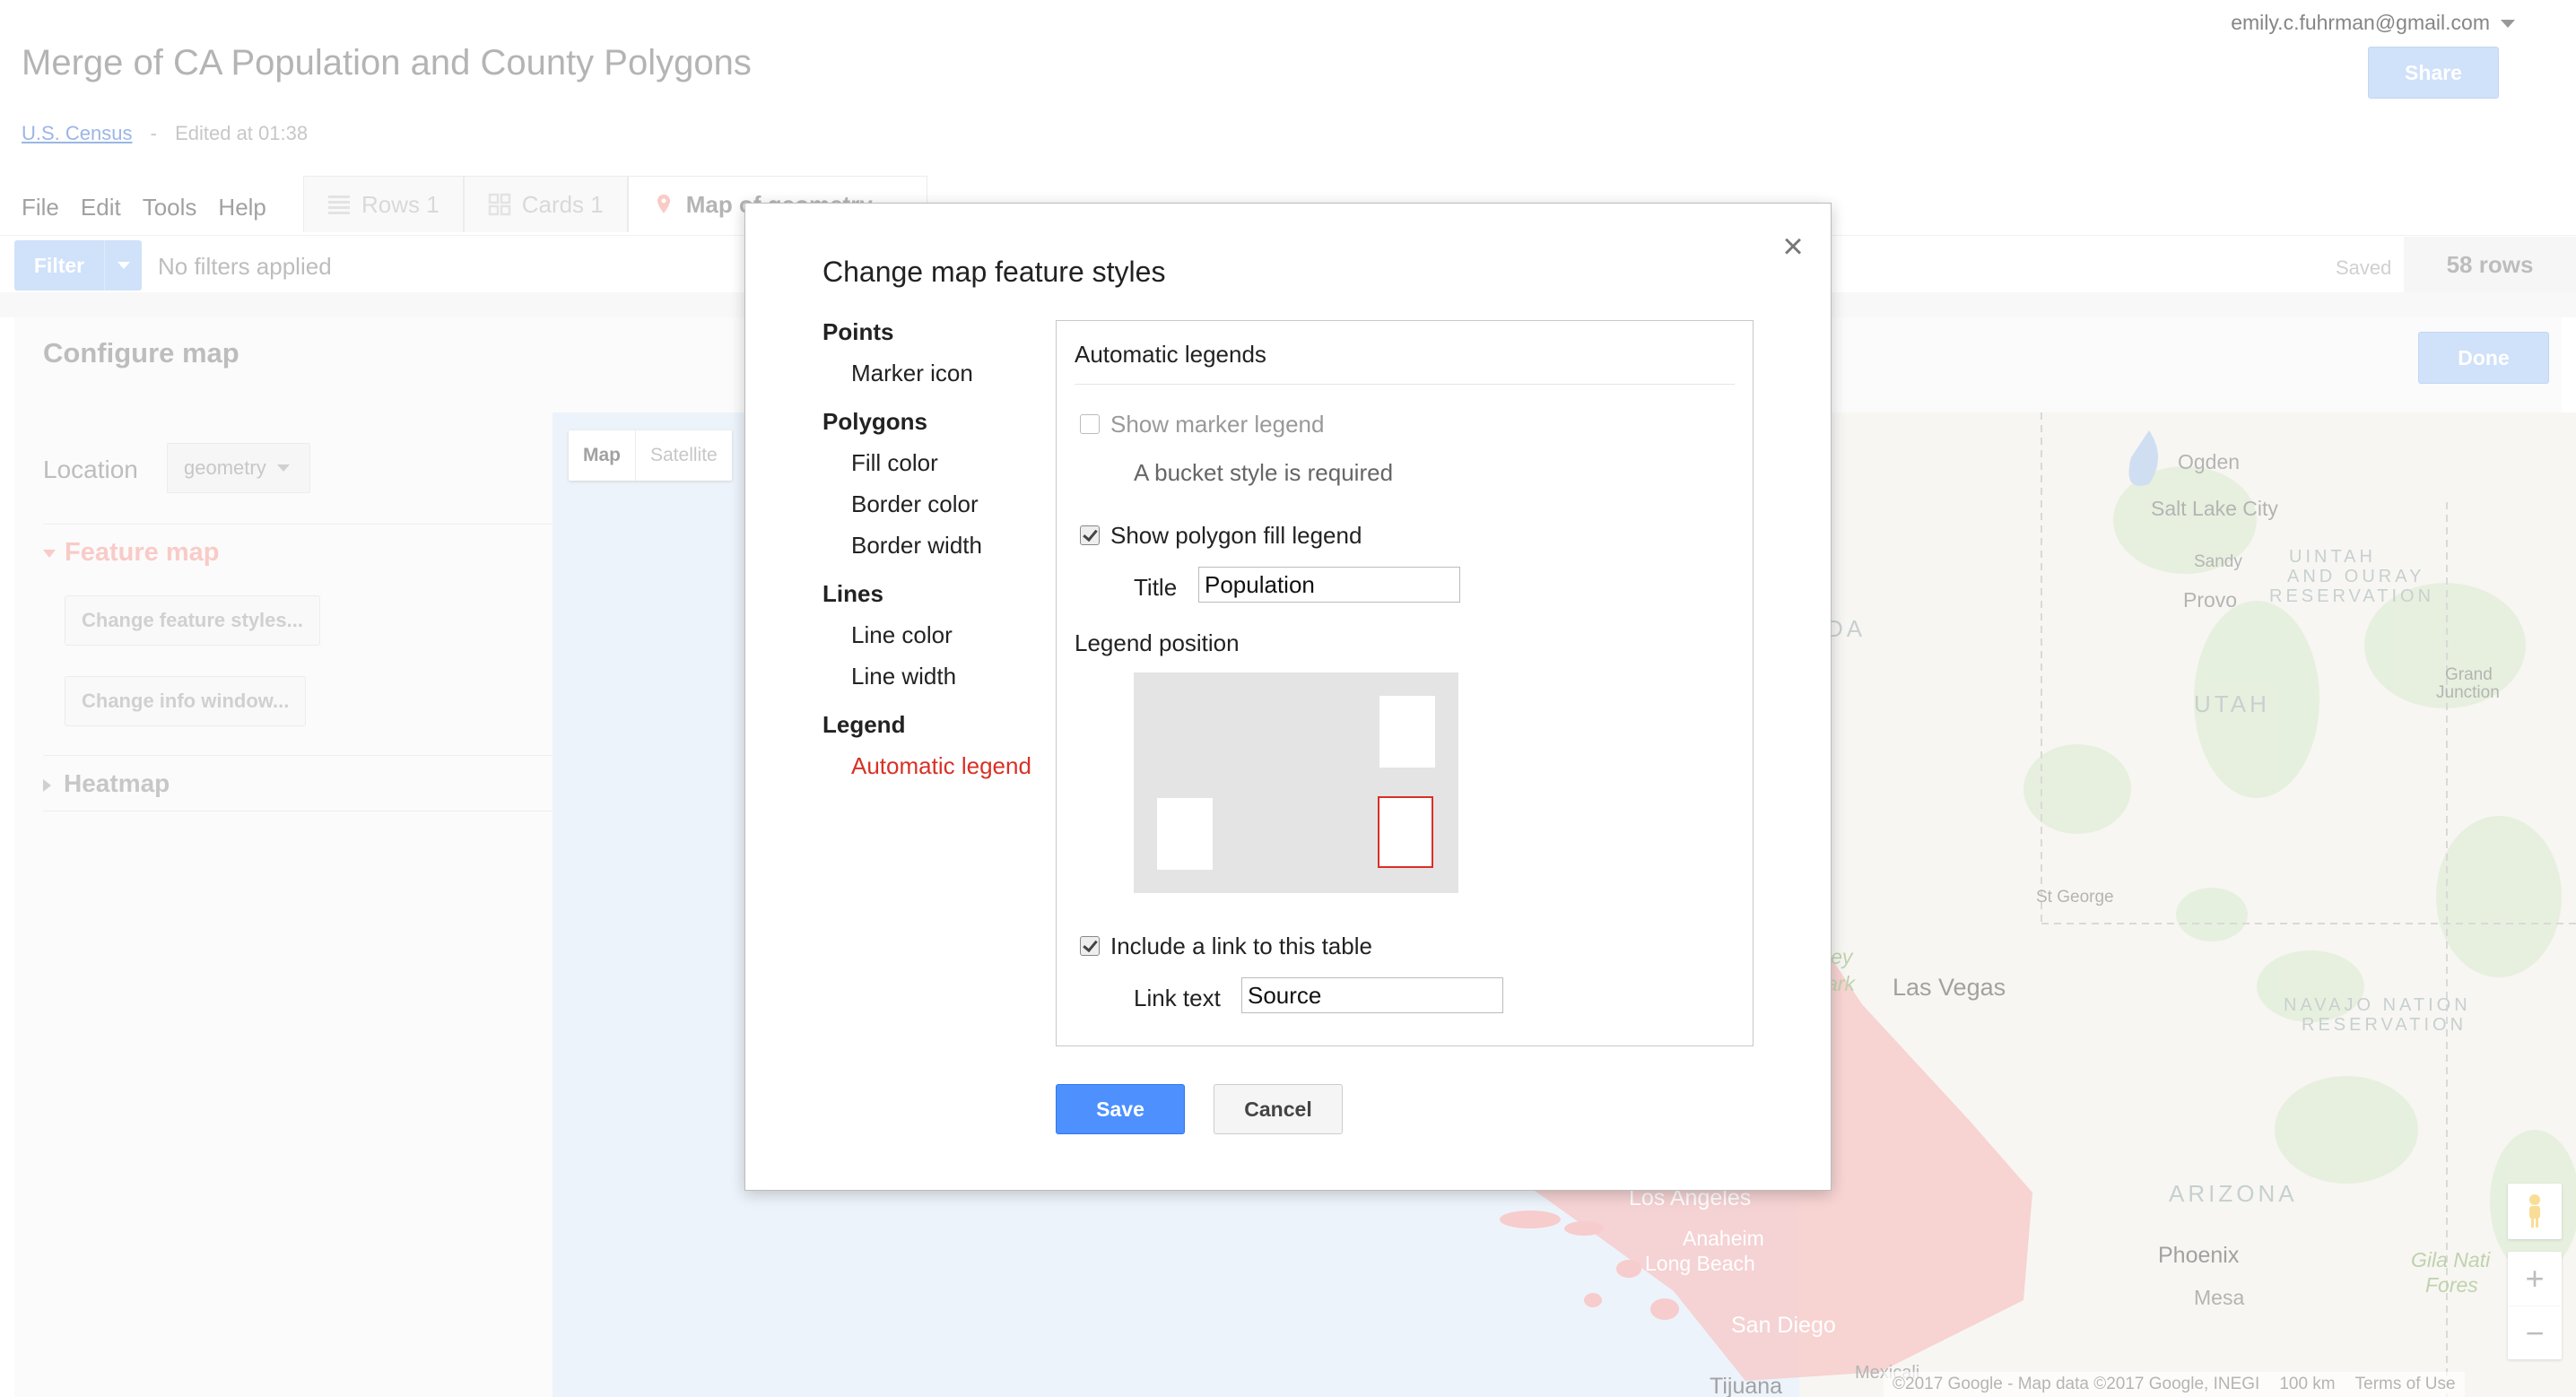 Image resolution: width=2576 pixels, height=1397 pixels. I want to click on legend-position-label: Legend position, so click(1157, 642).